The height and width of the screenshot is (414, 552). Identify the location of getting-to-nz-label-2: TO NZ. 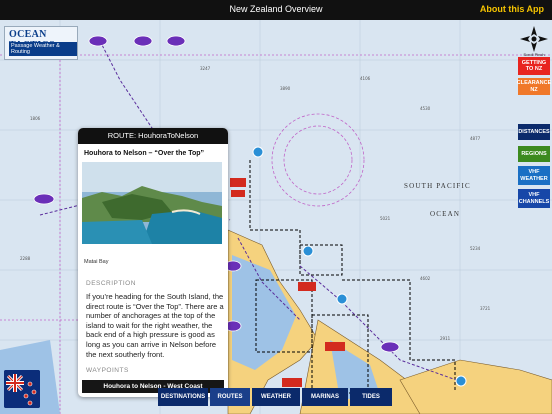
(534, 69).